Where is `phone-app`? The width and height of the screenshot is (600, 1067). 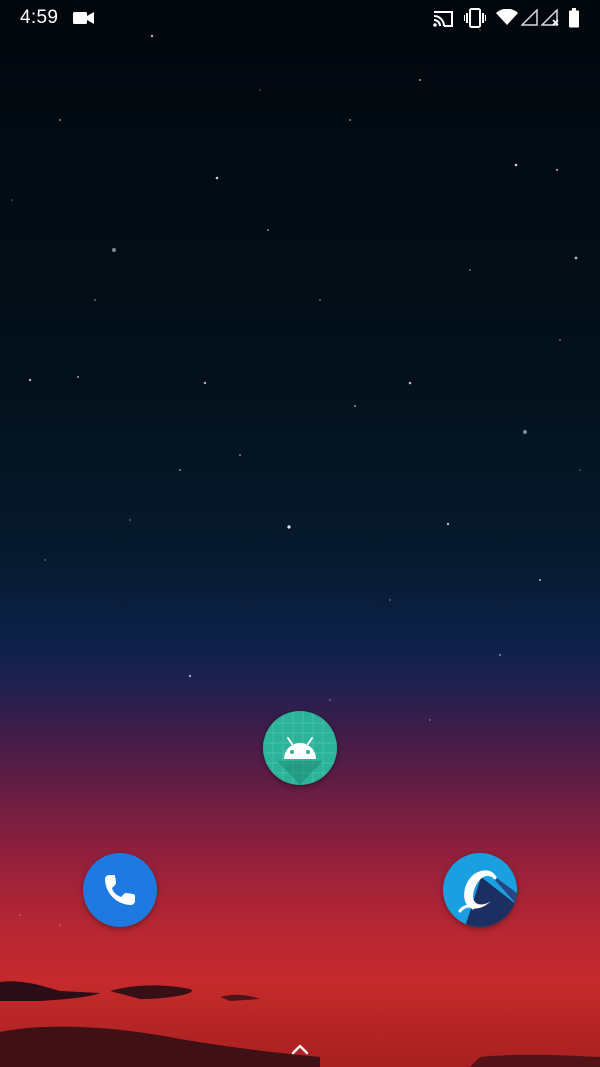 phone-app is located at coordinates (120, 890).